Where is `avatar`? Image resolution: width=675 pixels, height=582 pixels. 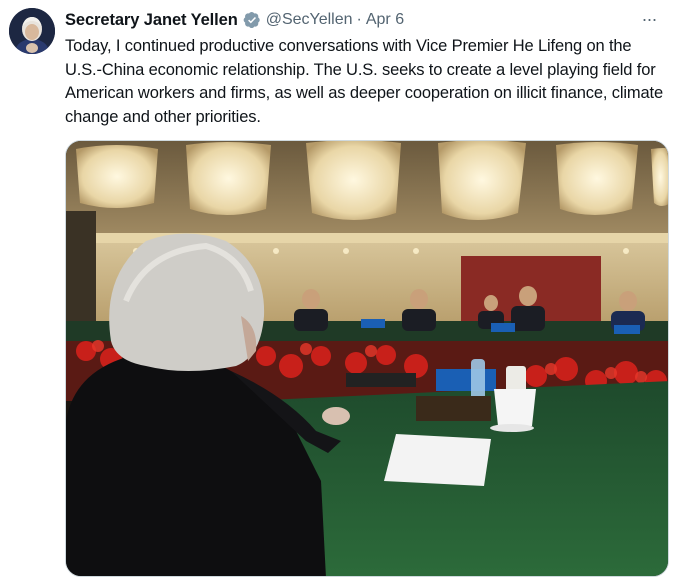 avatar is located at coordinates (32, 31).